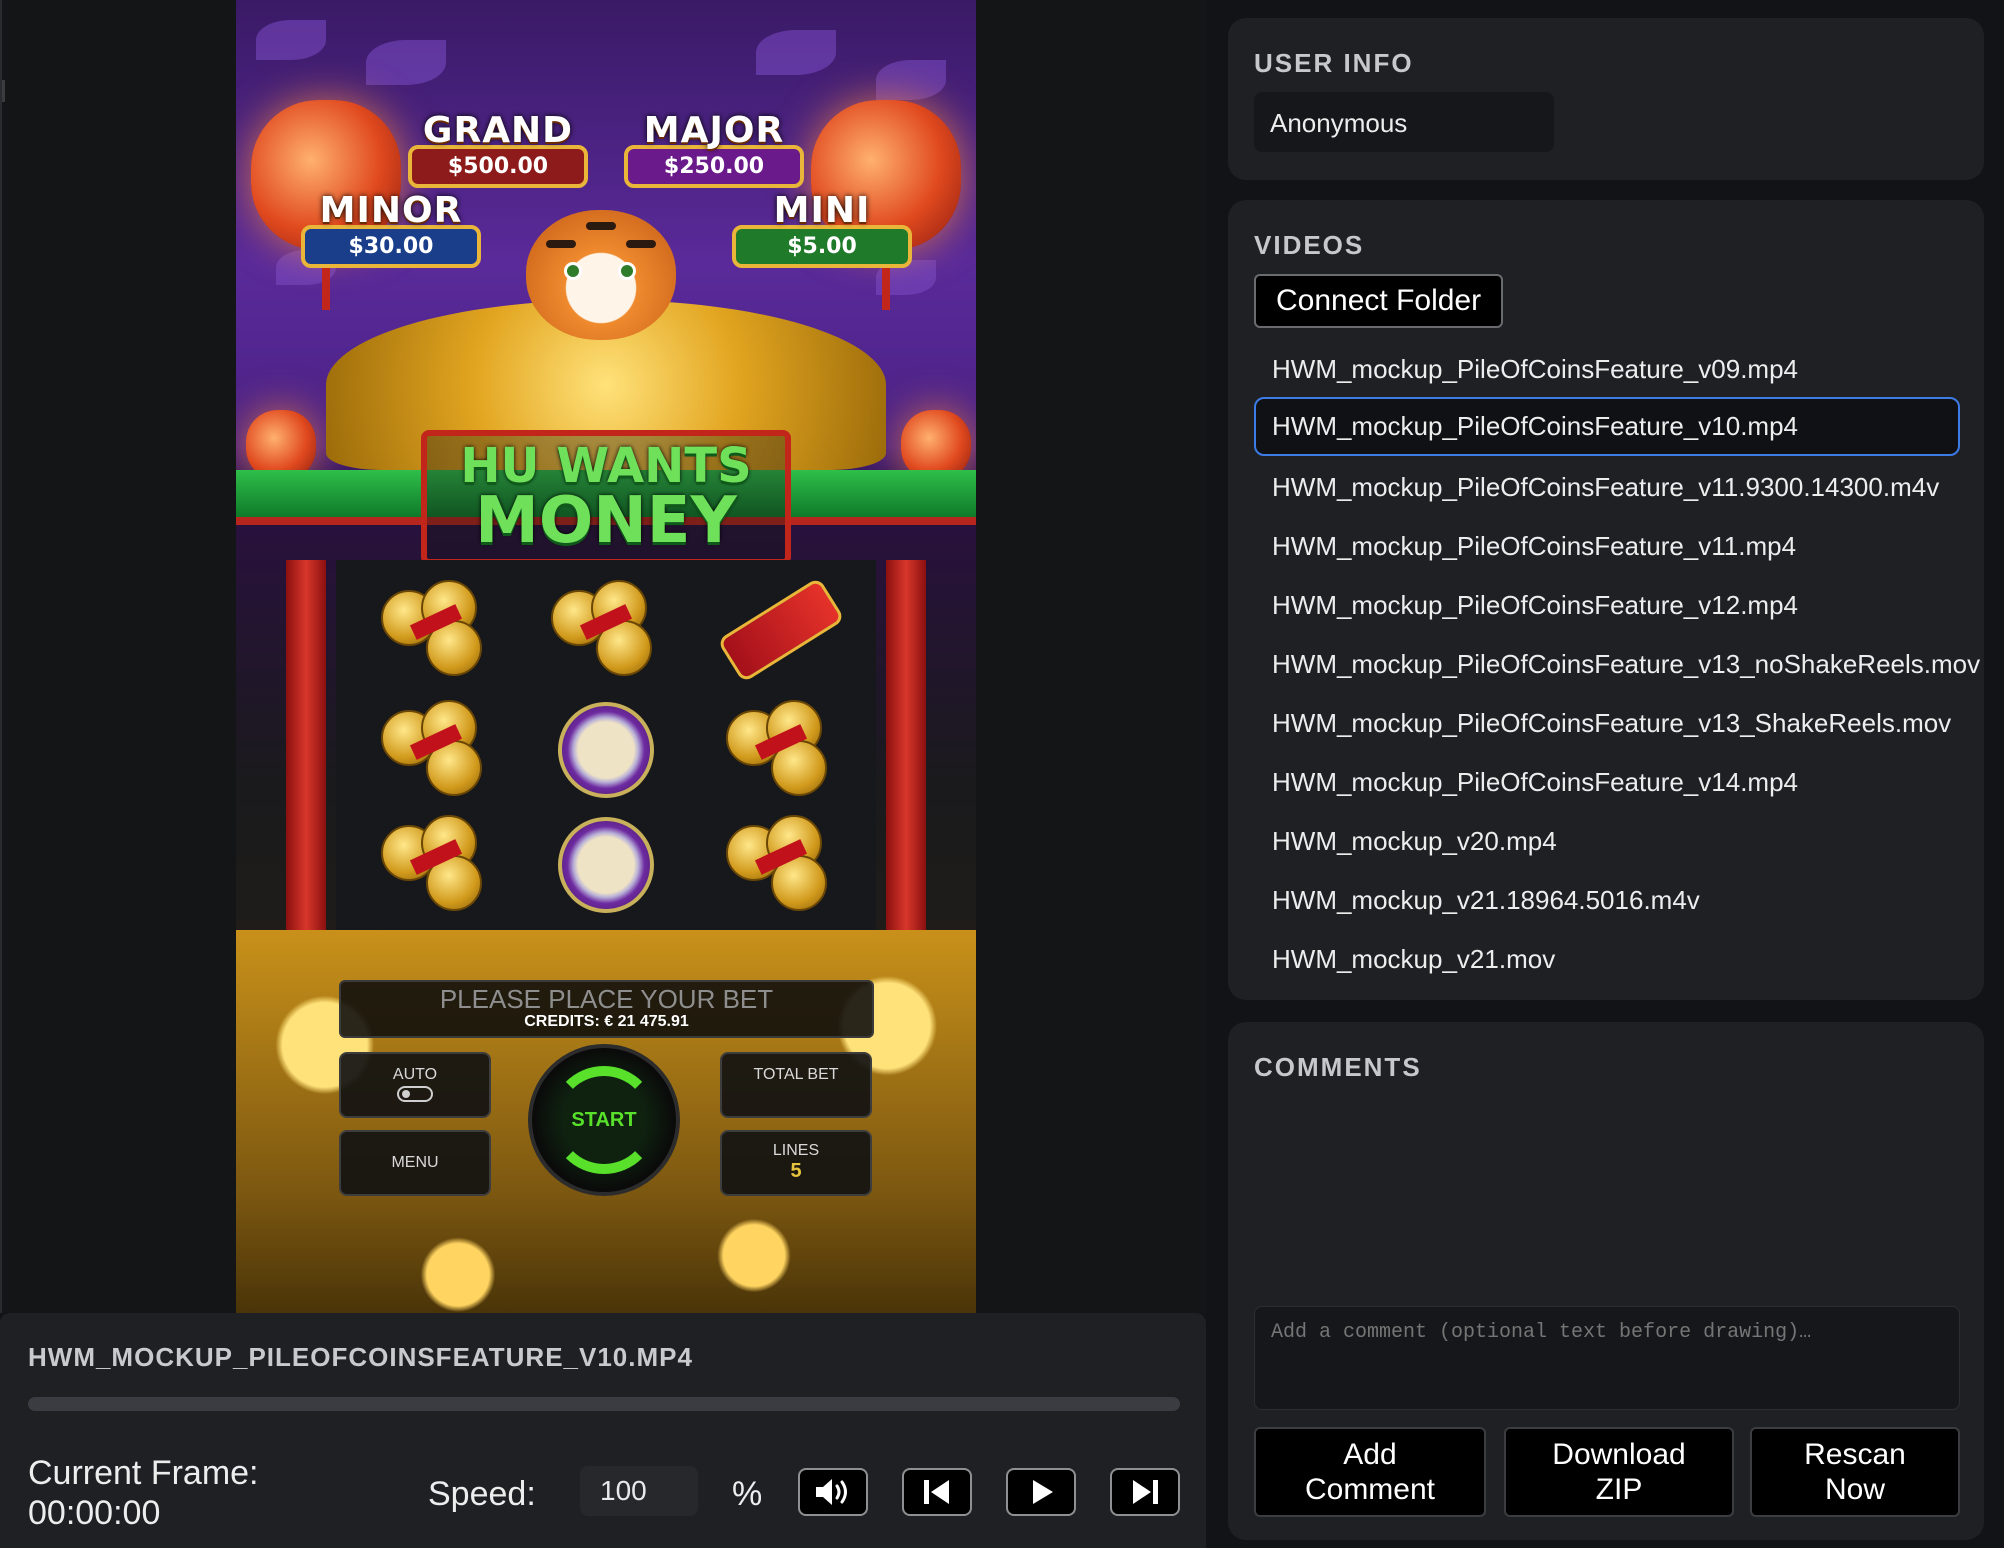 The image size is (2004, 1548). I want to click on current-frame-label: Current Frame:, so click(143, 1473).